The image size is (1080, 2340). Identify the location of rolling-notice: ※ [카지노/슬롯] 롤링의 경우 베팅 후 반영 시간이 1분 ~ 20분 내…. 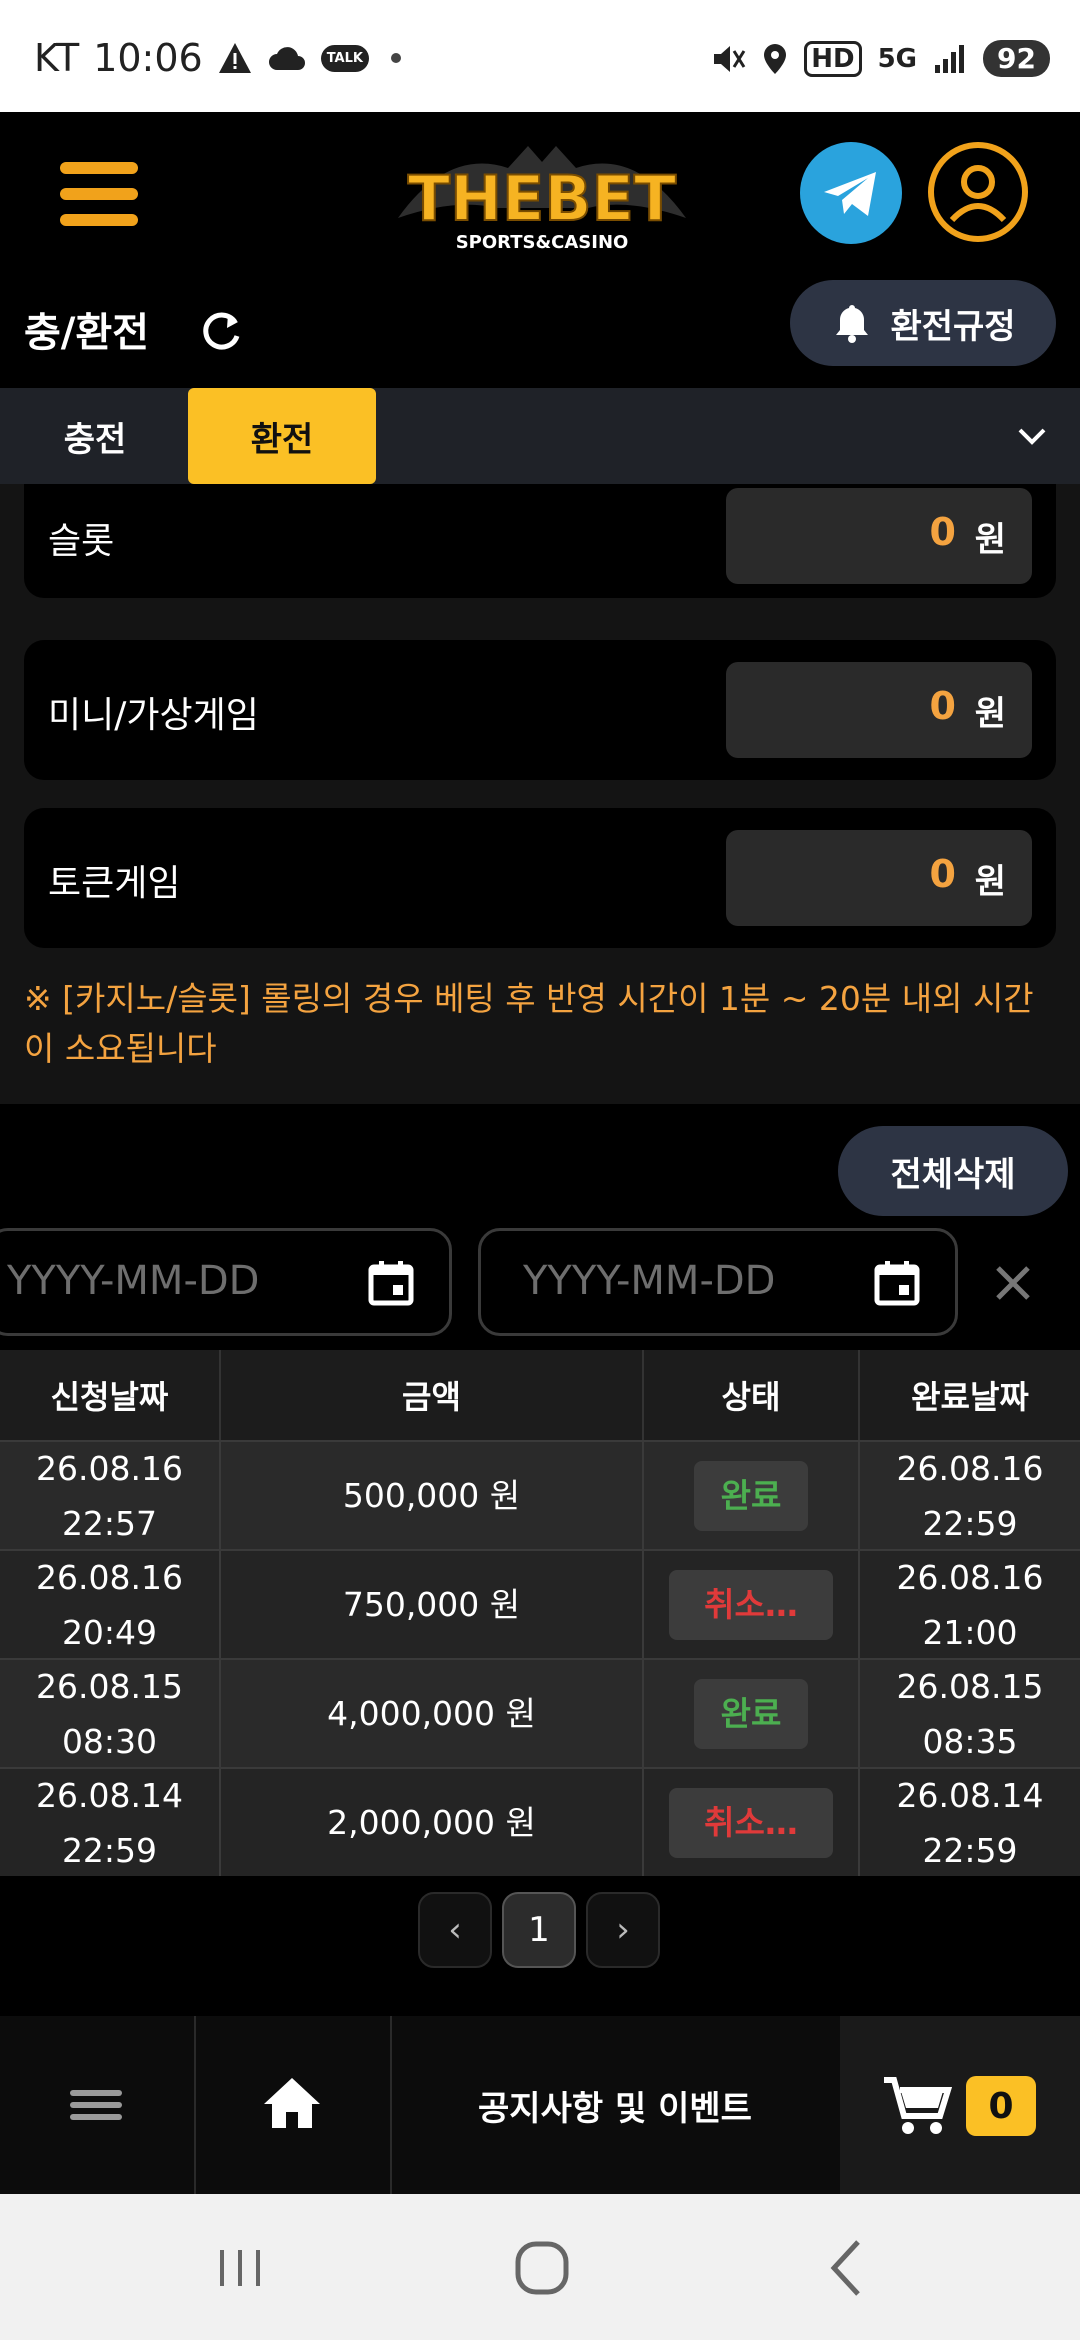
(529, 1023).